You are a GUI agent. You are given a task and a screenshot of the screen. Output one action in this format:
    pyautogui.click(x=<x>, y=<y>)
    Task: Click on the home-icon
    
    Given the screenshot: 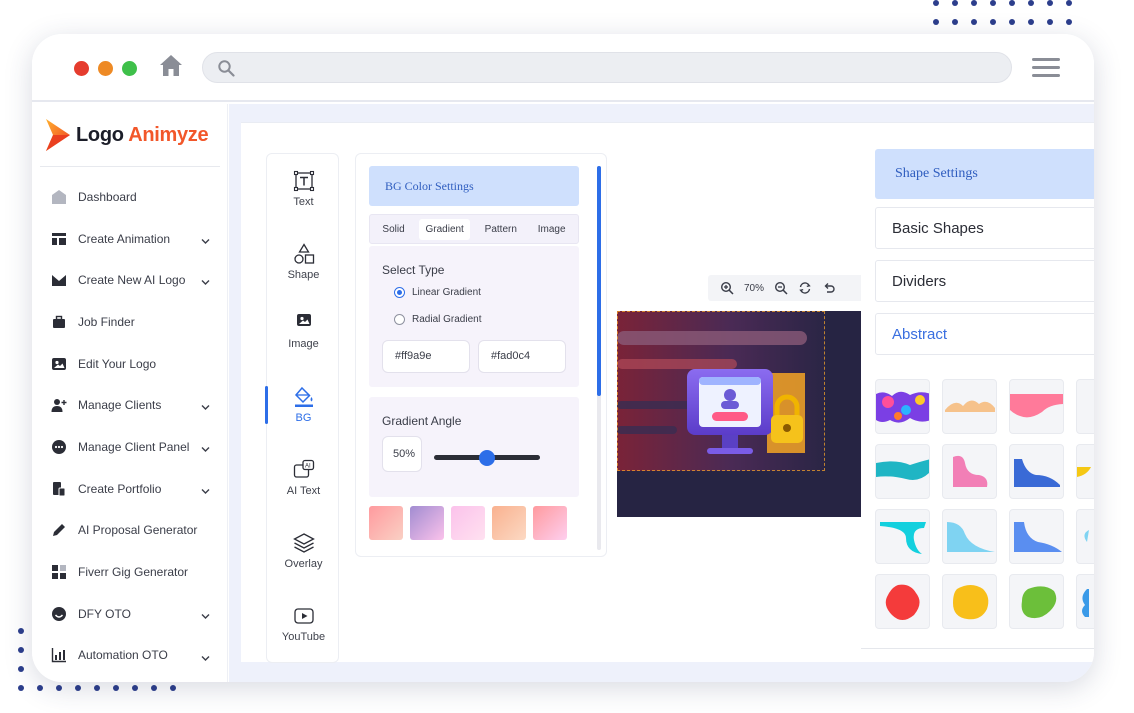 What is the action you would take?
    pyautogui.click(x=171, y=66)
    